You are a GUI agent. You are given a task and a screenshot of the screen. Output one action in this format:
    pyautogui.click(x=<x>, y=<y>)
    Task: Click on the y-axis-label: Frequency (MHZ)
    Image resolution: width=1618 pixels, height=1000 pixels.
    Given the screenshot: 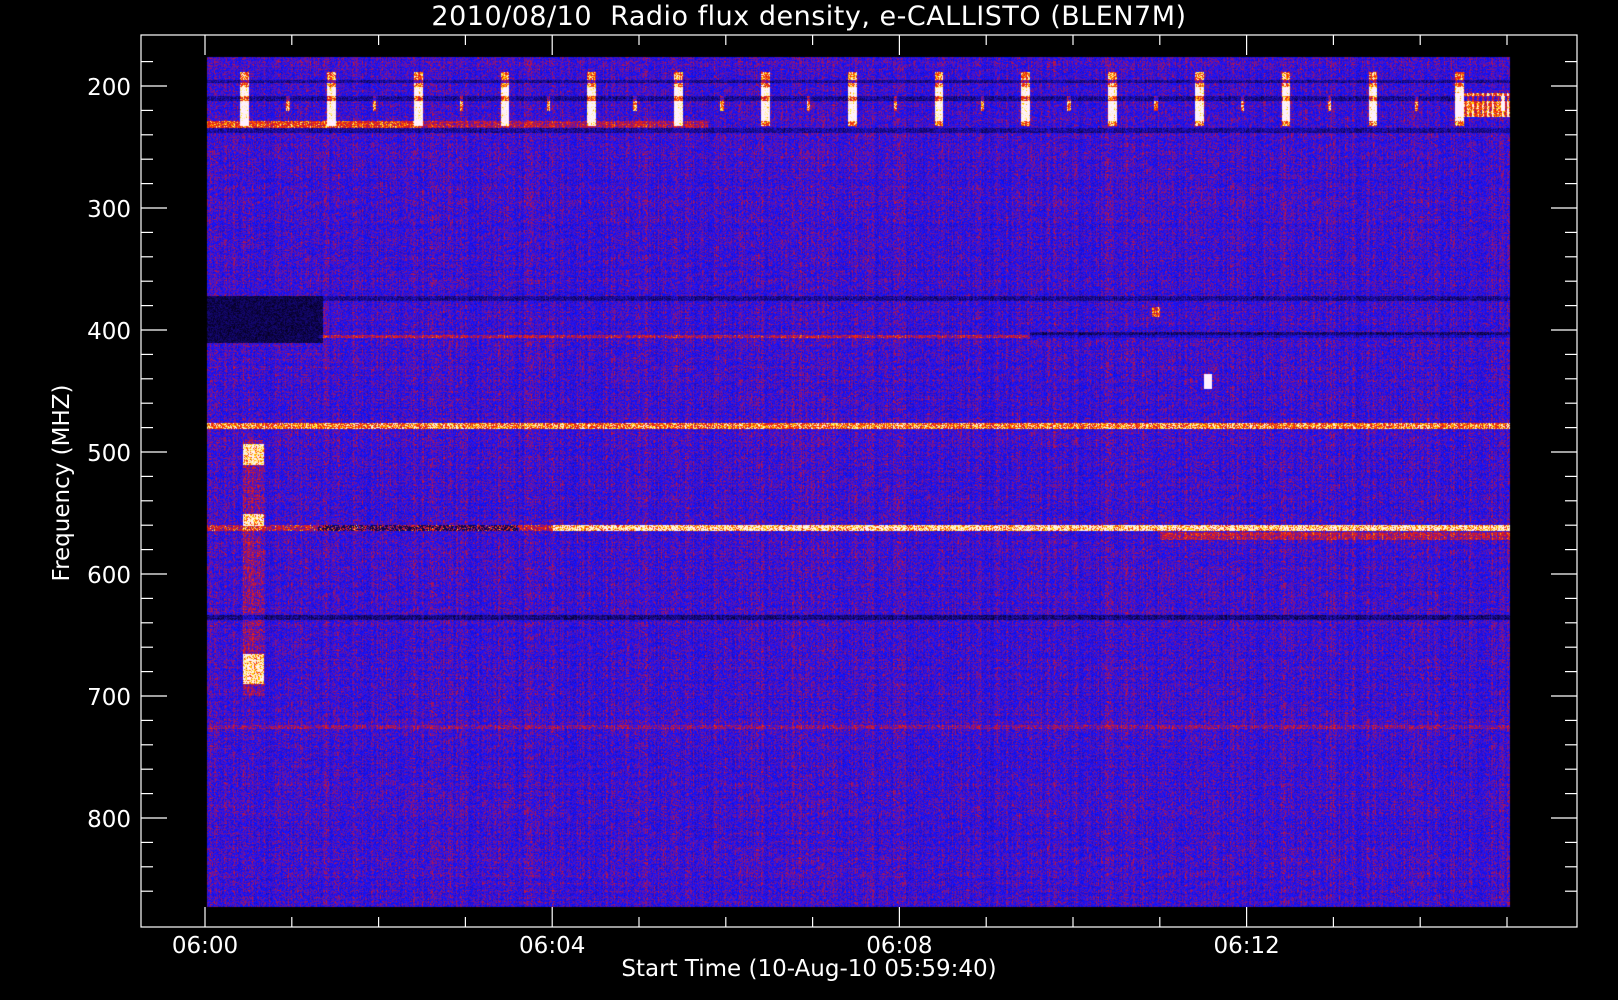 What is the action you would take?
    pyautogui.click(x=62, y=483)
    